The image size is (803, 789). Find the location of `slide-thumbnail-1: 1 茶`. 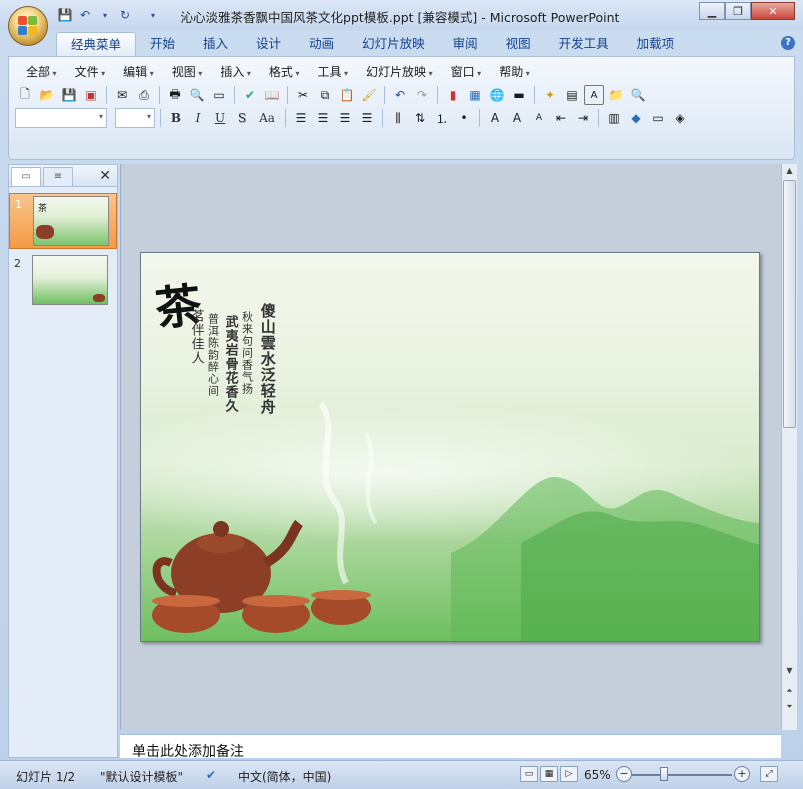

slide-thumbnail-1: 1 茶 is located at coordinates (63, 221).